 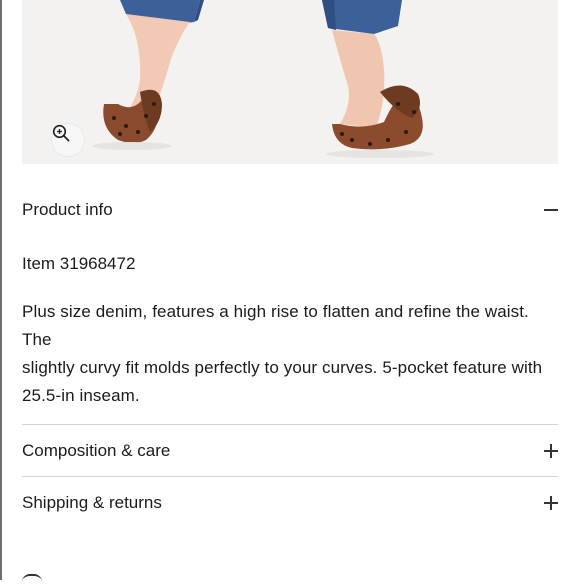 What do you see at coordinates (1, 290) in the screenshot?
I see `window-edge` at bounding box center [1, 290].